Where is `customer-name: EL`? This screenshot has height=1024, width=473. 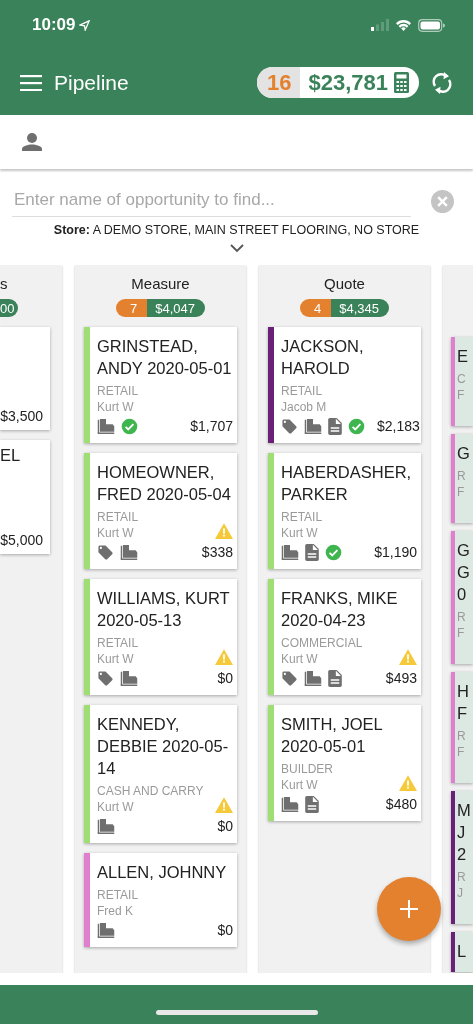 customer-name: EL is located at coordinates (11, 455).